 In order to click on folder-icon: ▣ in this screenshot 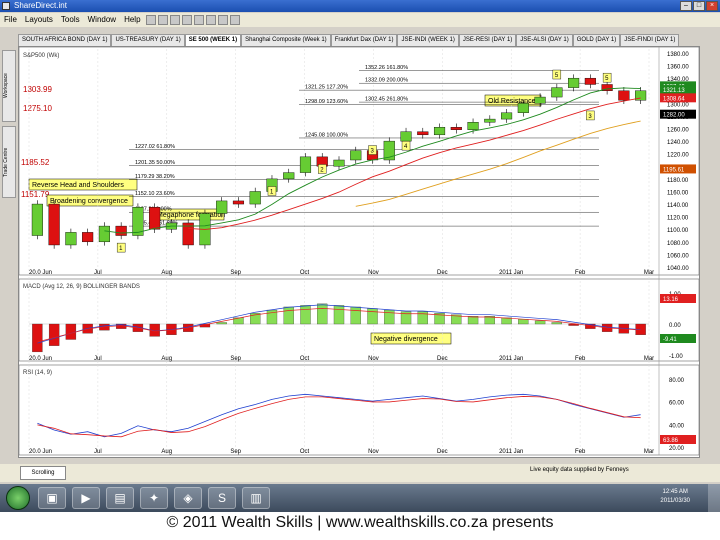, I will do `click(52, 498)`.